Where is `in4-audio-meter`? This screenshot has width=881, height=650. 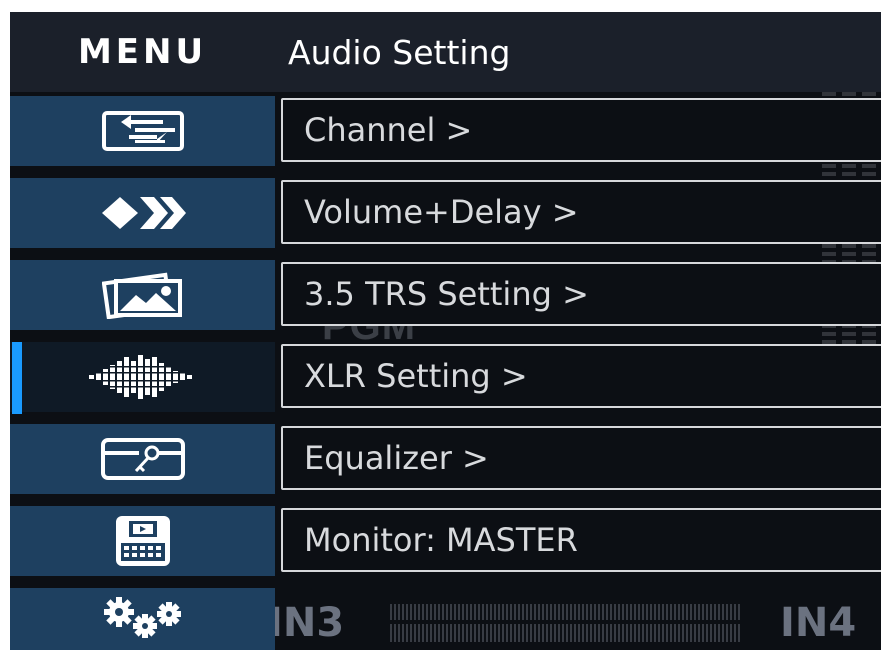 in4-audio-meter is located at coordinates (565, 623).